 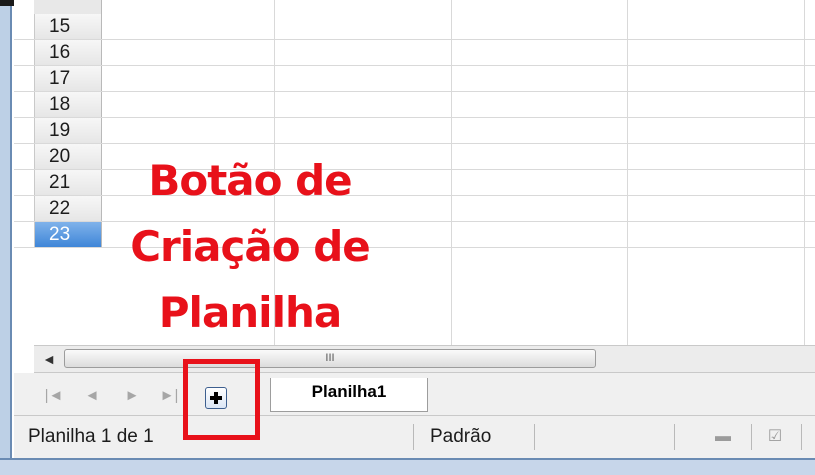 I want to click on status-bar: Planilha 1 de 1 Padrão ▬ ☑, so click(x=414, y=436).